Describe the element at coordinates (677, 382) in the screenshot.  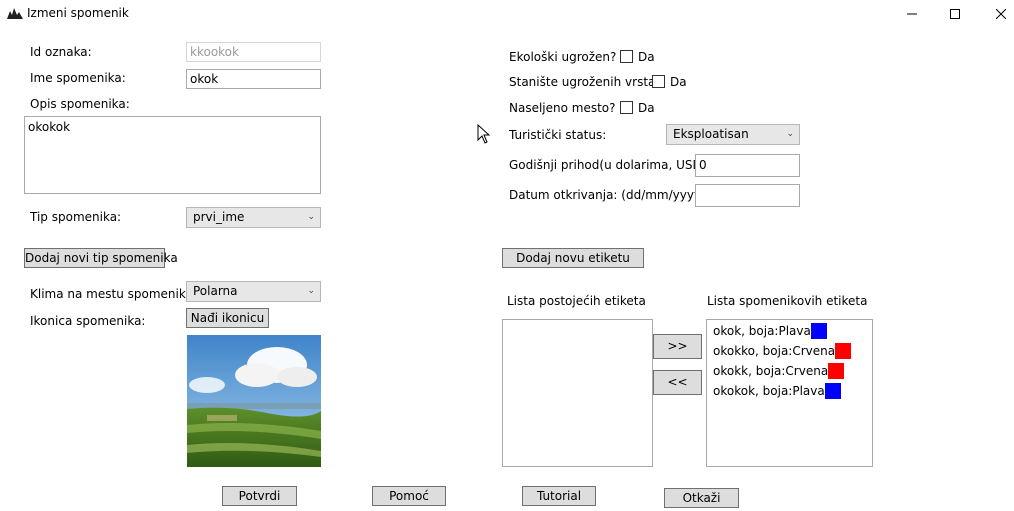
I see `move-left-button: <<` at that location.